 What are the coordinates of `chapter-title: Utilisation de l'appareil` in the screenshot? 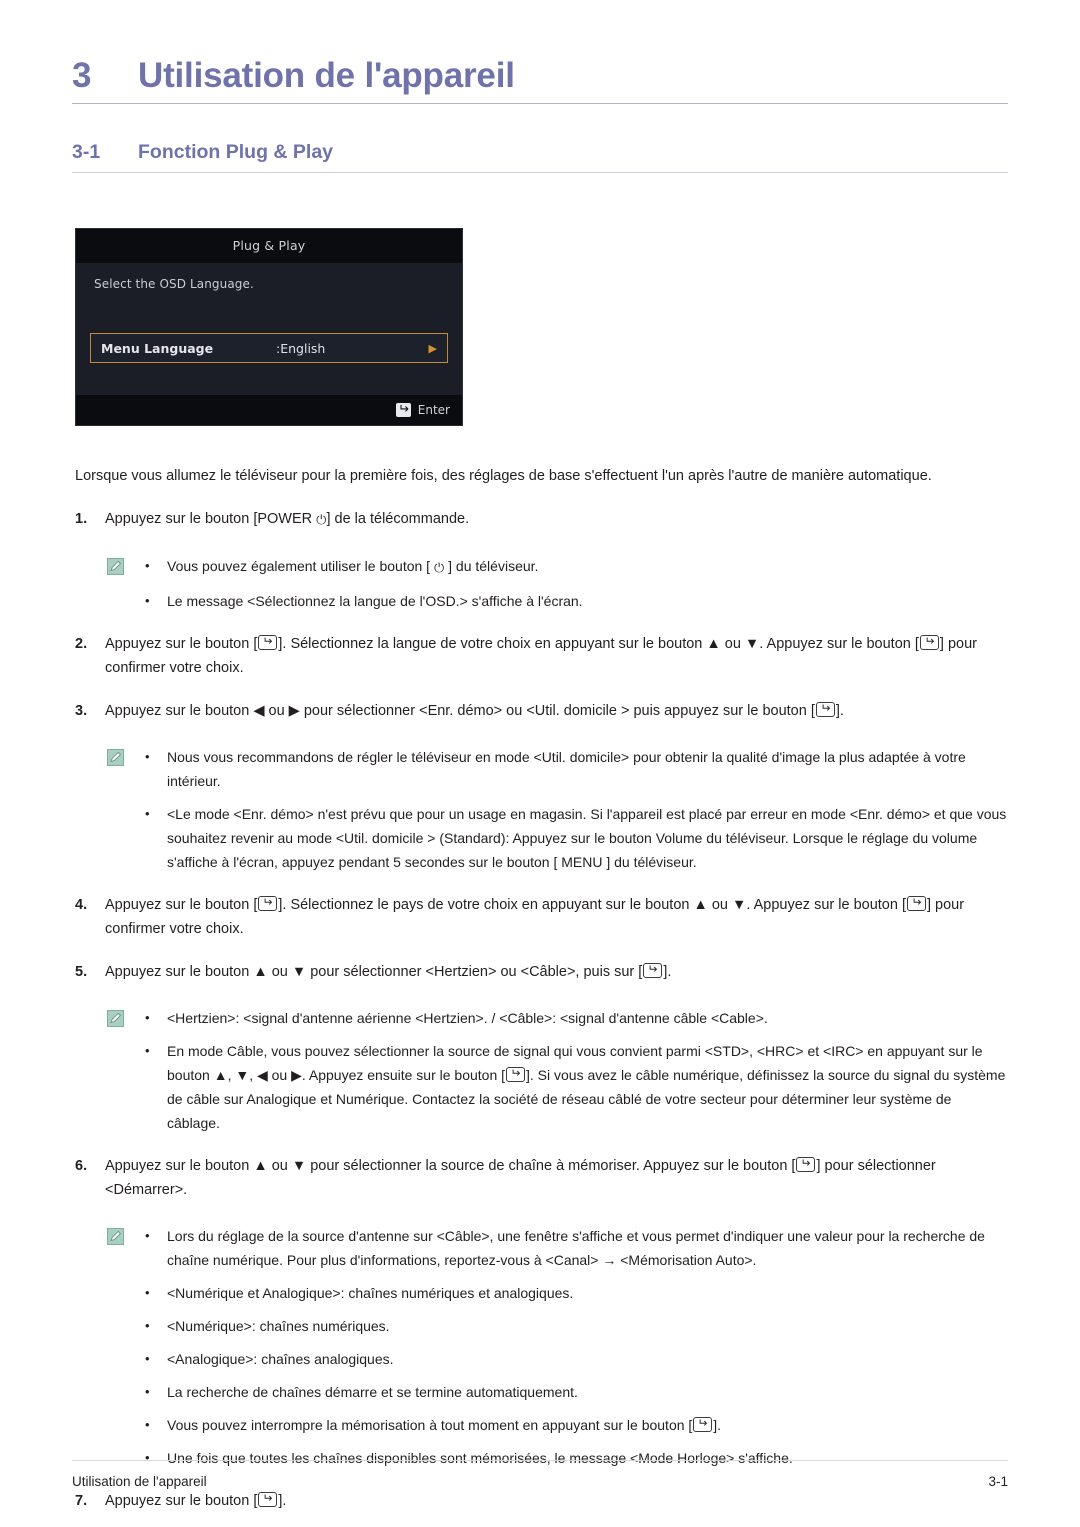 It's located at (326, 75).